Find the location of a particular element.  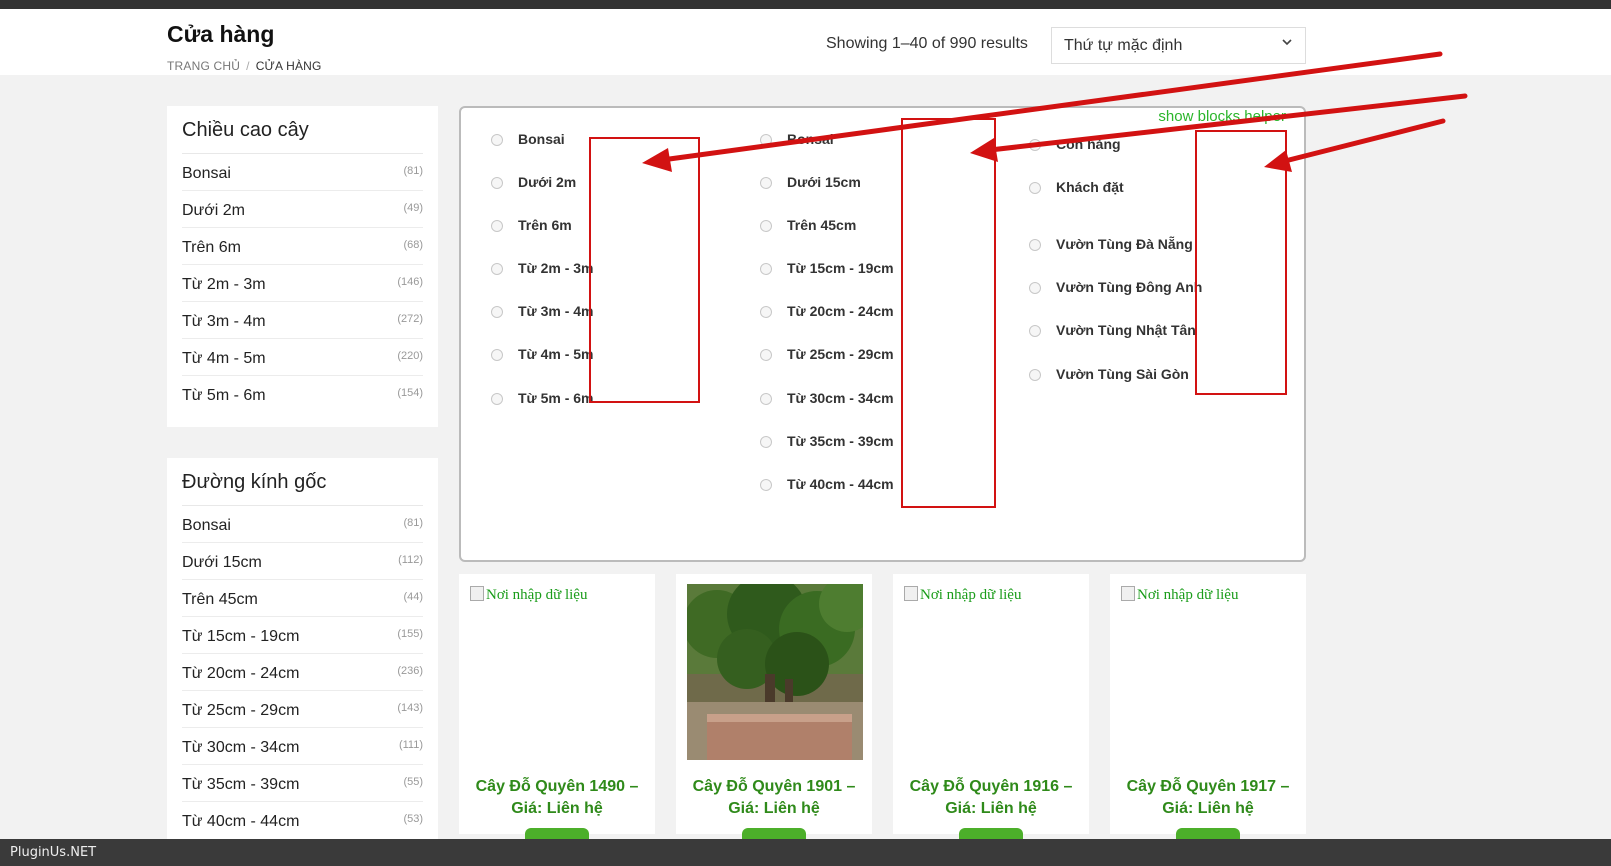

annotation-arrows is located at coordinates (1055, 111).